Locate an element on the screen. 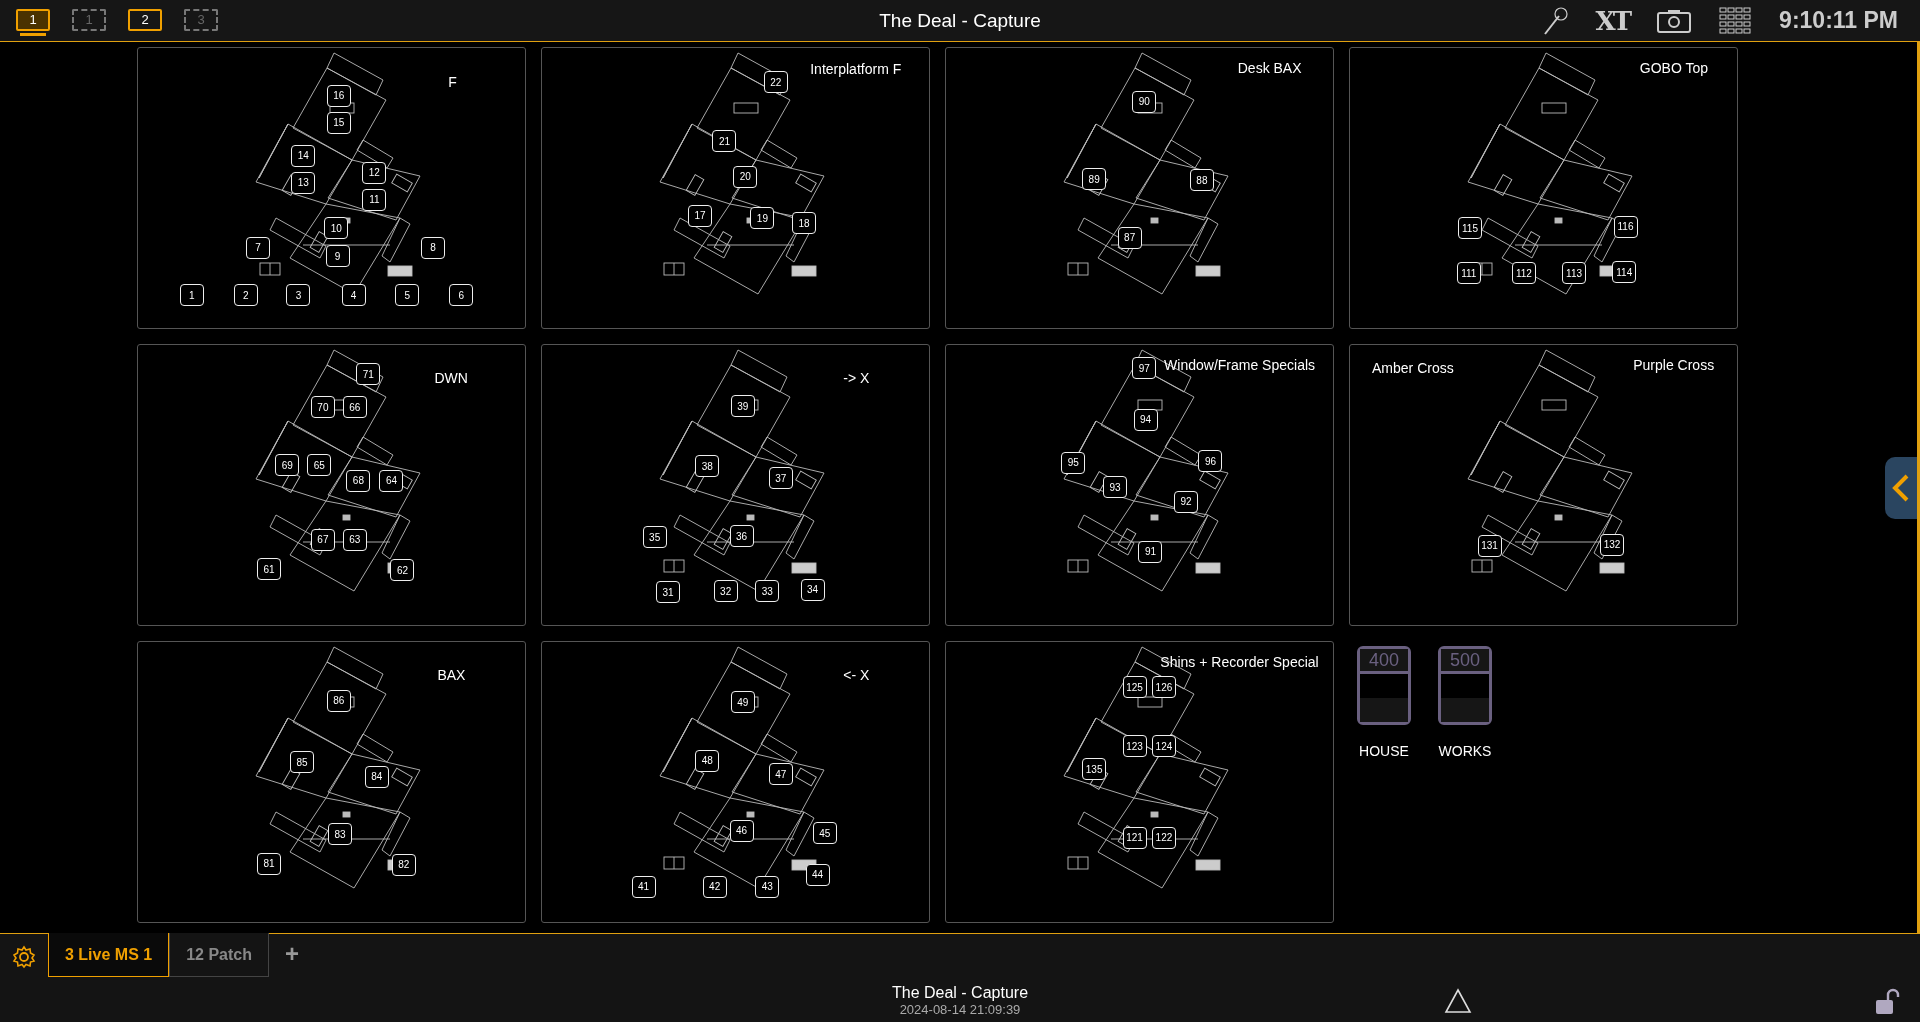 This screenshot has height=1022, width=1920. channel-button: 1 is located at coordinates (191, 295).